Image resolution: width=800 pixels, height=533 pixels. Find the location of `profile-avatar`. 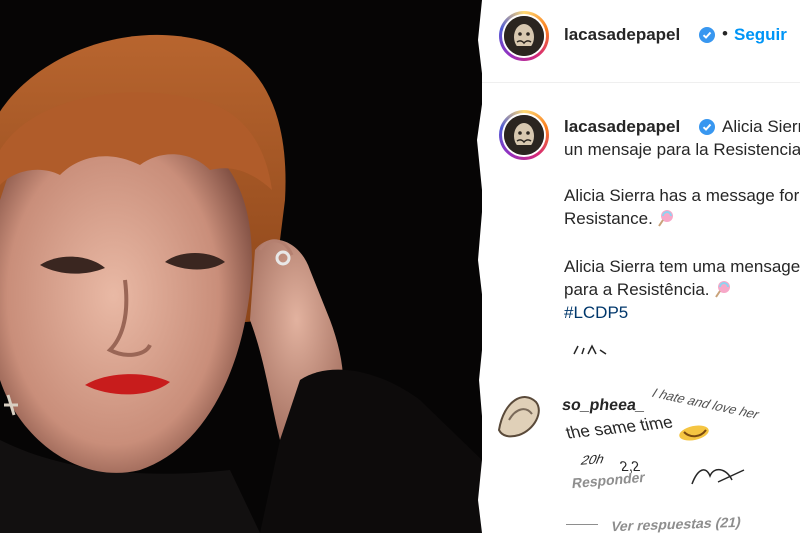

profile-avatar is located at coordinates (524, 36).